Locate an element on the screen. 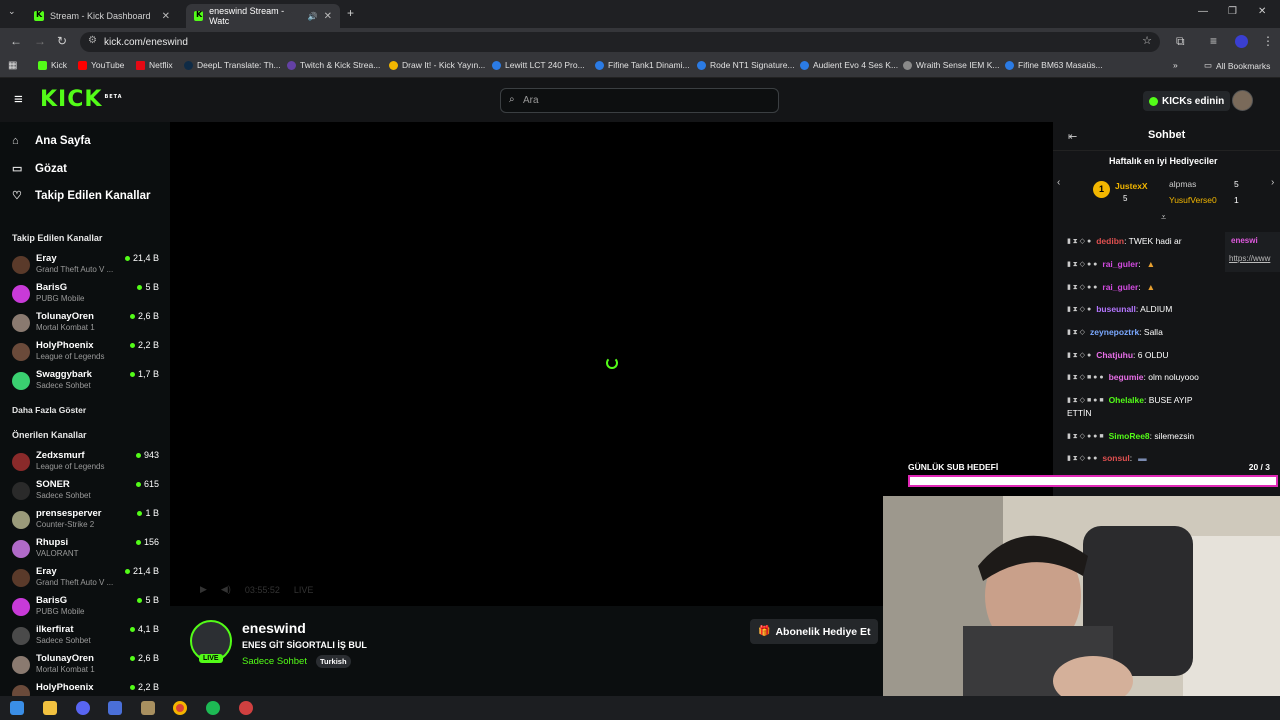 The height and width of the screenshot is (720, 1280). prev-arrow-icon: ‹ is located at coordinates (1058, 182).